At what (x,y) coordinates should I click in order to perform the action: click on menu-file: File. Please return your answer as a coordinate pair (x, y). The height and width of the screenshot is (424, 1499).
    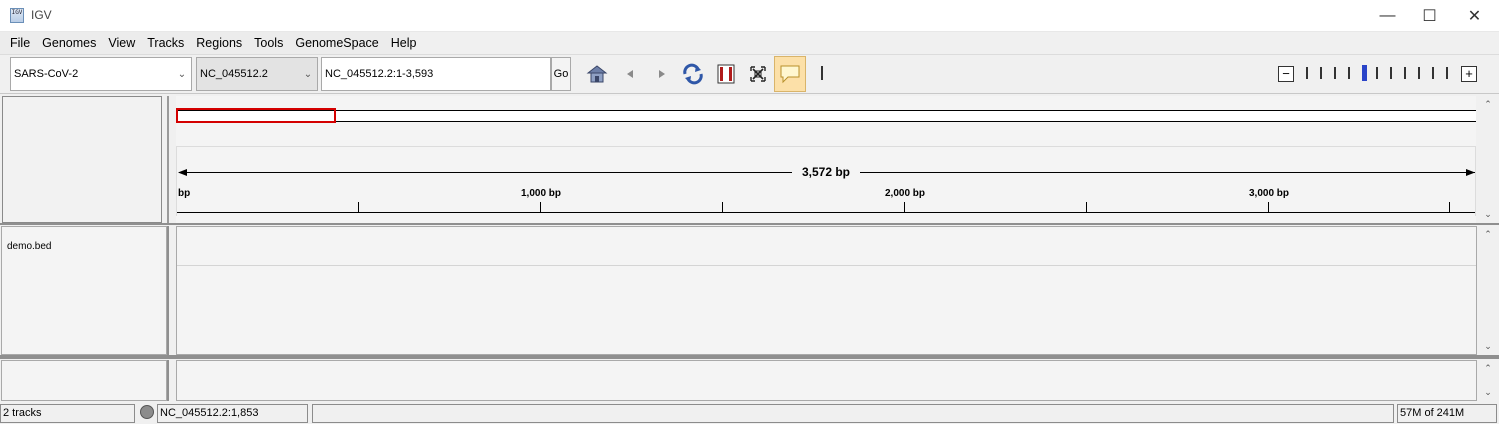
    Looking at the image, I should click on (20, 43).